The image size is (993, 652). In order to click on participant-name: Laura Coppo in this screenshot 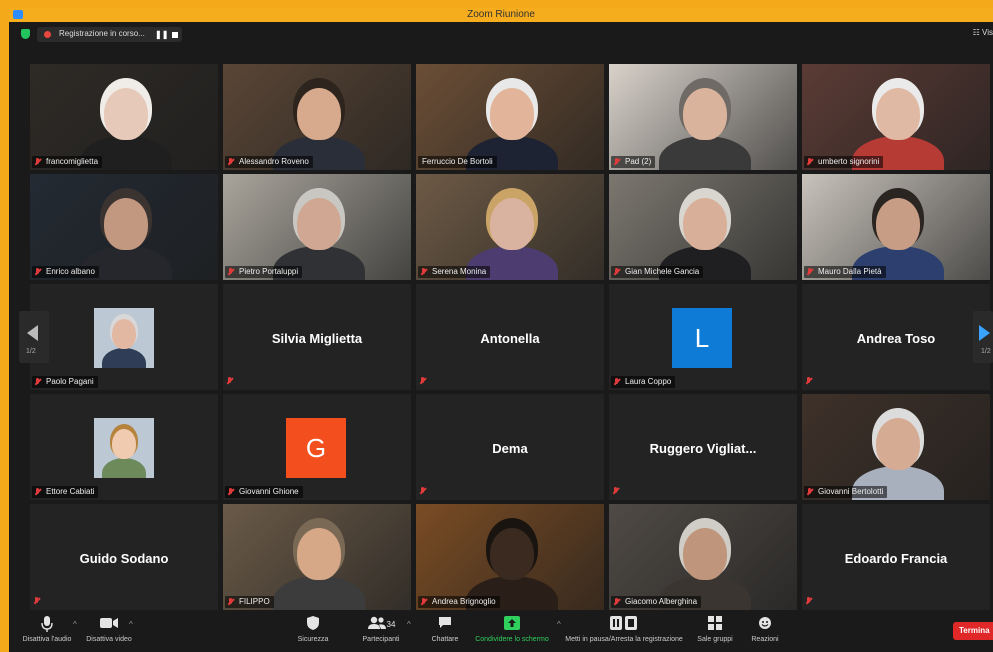, I will do `click(648, 381)`.